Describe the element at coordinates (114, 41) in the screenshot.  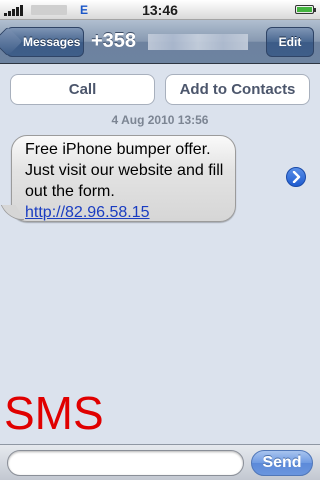
I see `conversation-title: +358` at that location.